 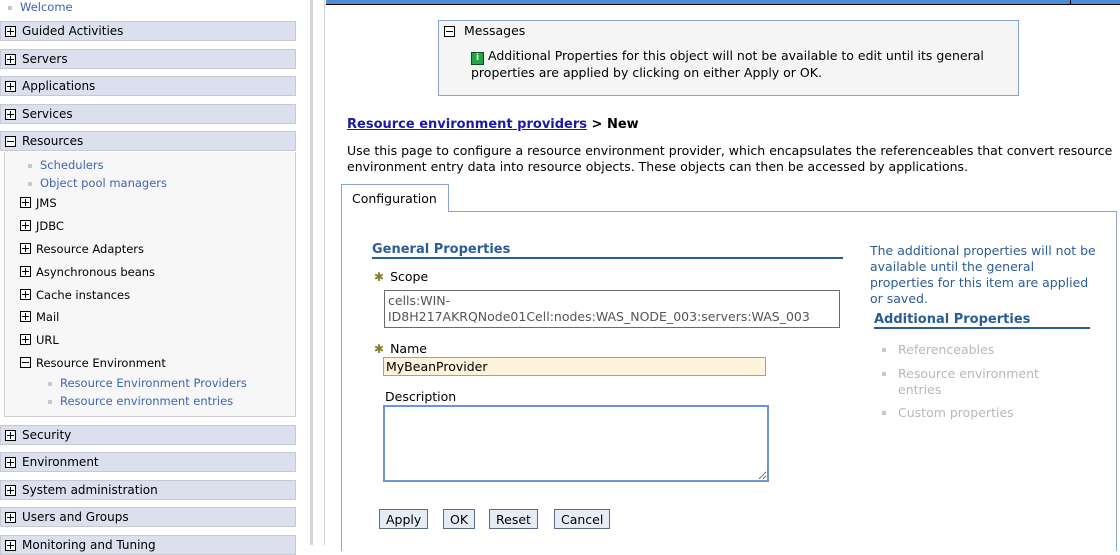 What do you see at coordinates (956, 412) in the screenshot?
I see `item-label: Custom properties` at bounding box center [956, 412].